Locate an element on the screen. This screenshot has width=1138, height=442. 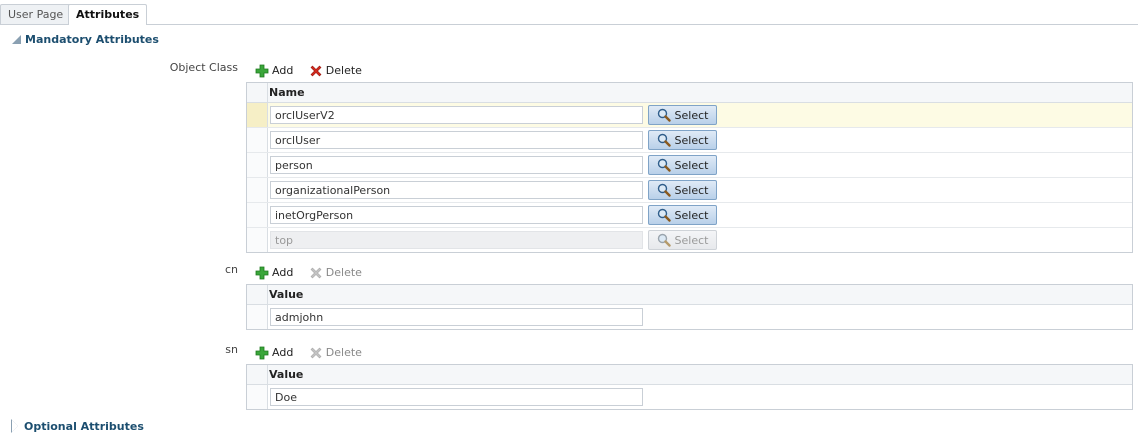
mandatory-attributes-header: Mandatory Attributes is located at coordinates (85, 40).